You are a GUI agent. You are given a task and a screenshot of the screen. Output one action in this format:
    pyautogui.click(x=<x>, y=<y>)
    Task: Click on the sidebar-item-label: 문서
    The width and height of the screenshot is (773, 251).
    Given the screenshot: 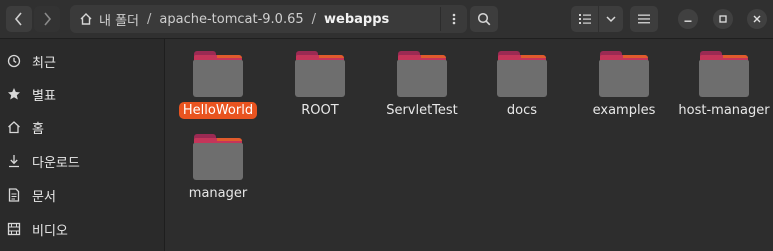 What is the action you would take?
    pyautogui.click(x=44, y=197)
    